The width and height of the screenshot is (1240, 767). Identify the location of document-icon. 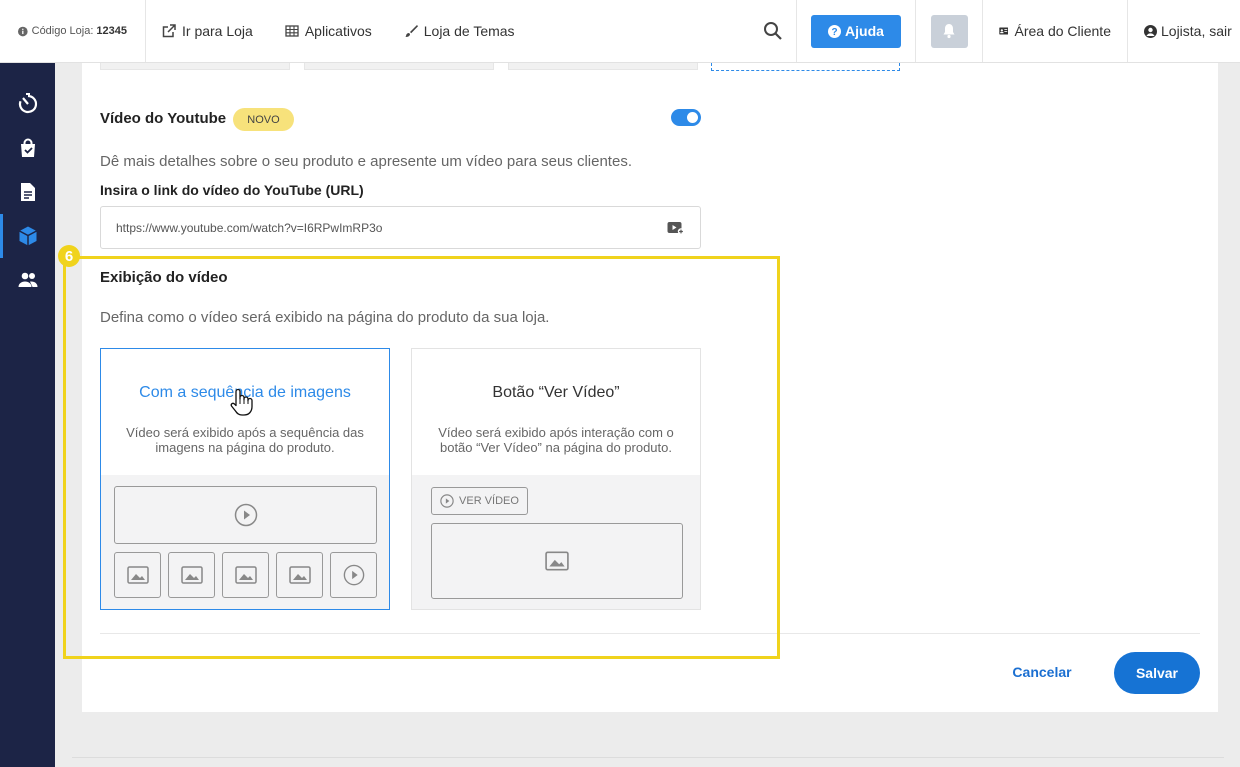
(27, 192).